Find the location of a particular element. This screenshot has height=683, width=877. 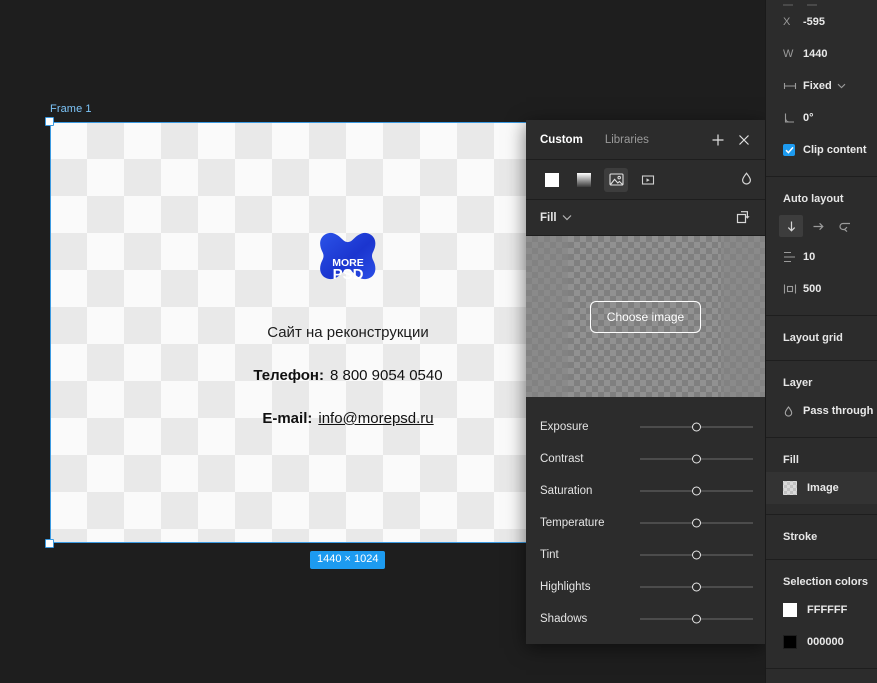

frame-label: Frame 1 is located at coordinates (71, 109).